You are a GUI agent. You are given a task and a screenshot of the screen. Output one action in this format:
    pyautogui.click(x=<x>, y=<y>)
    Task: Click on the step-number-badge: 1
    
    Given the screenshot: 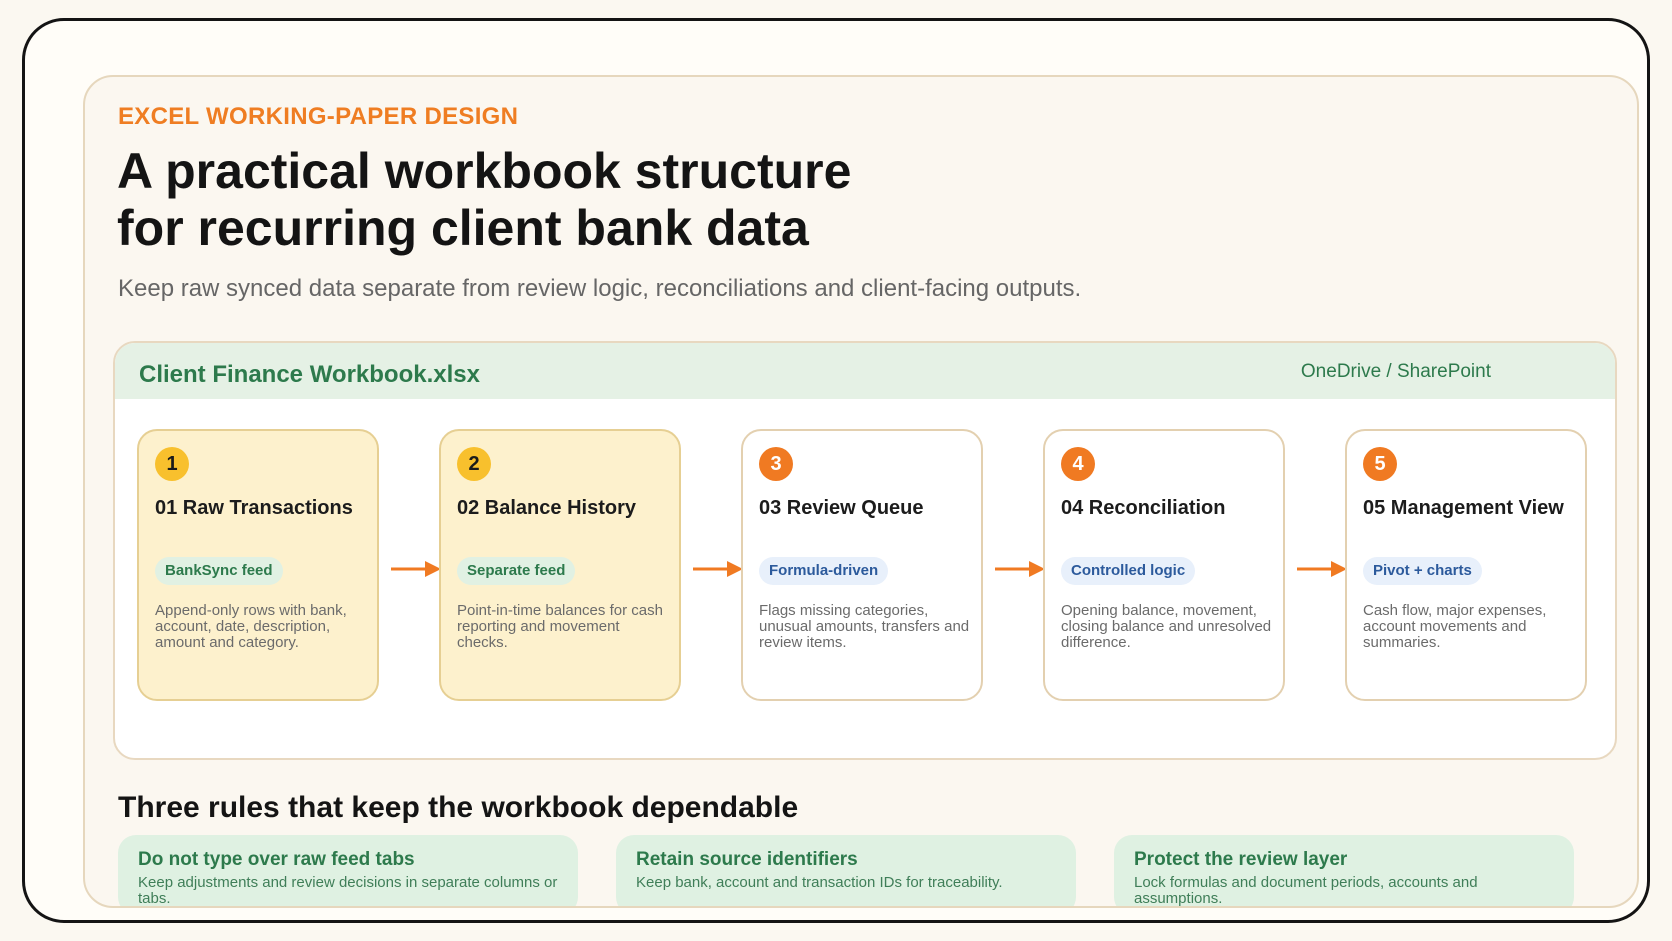 What is the action you would take?
    pyautogui.click(x=172, y=464)
    